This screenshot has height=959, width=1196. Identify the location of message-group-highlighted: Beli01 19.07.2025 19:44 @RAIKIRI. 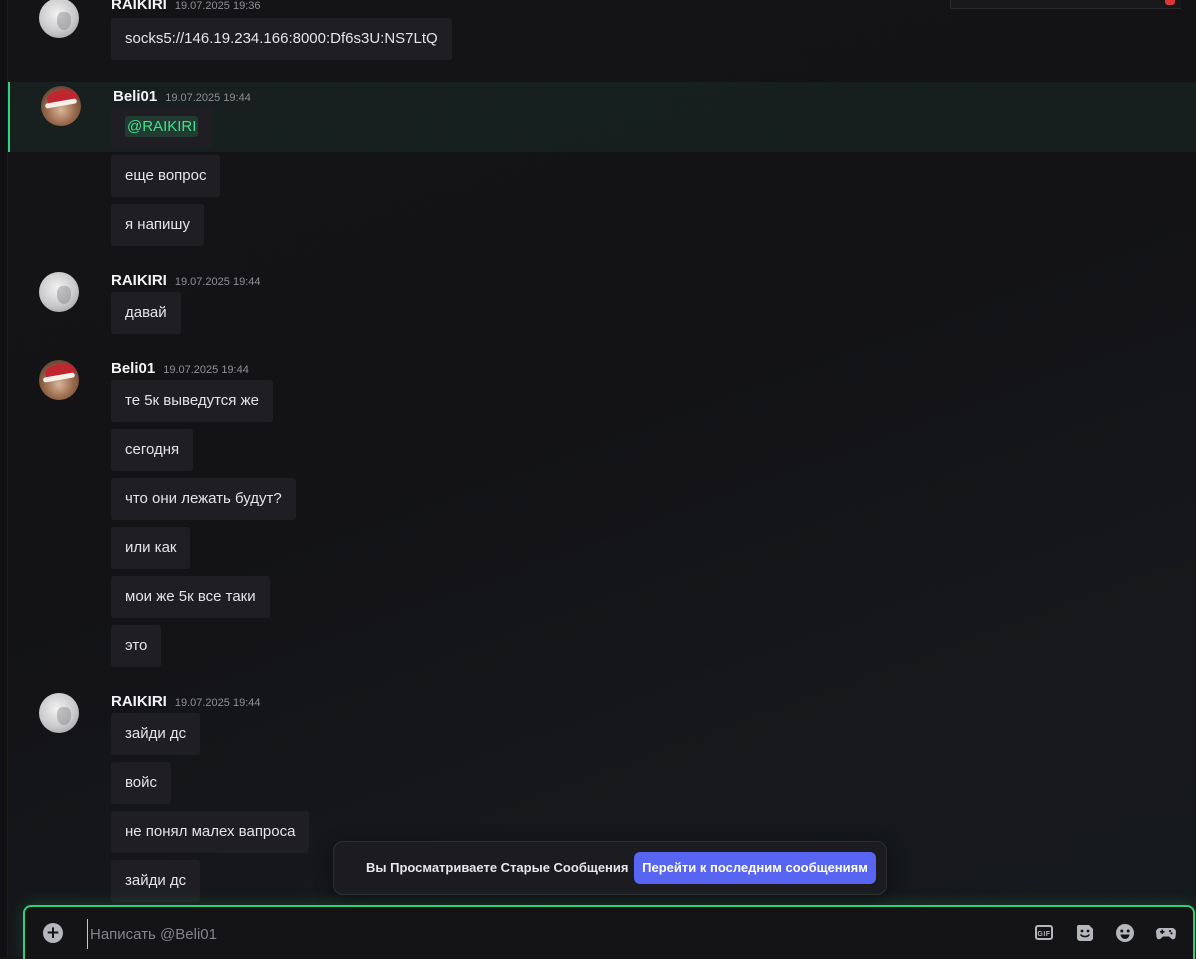
(602, 117).